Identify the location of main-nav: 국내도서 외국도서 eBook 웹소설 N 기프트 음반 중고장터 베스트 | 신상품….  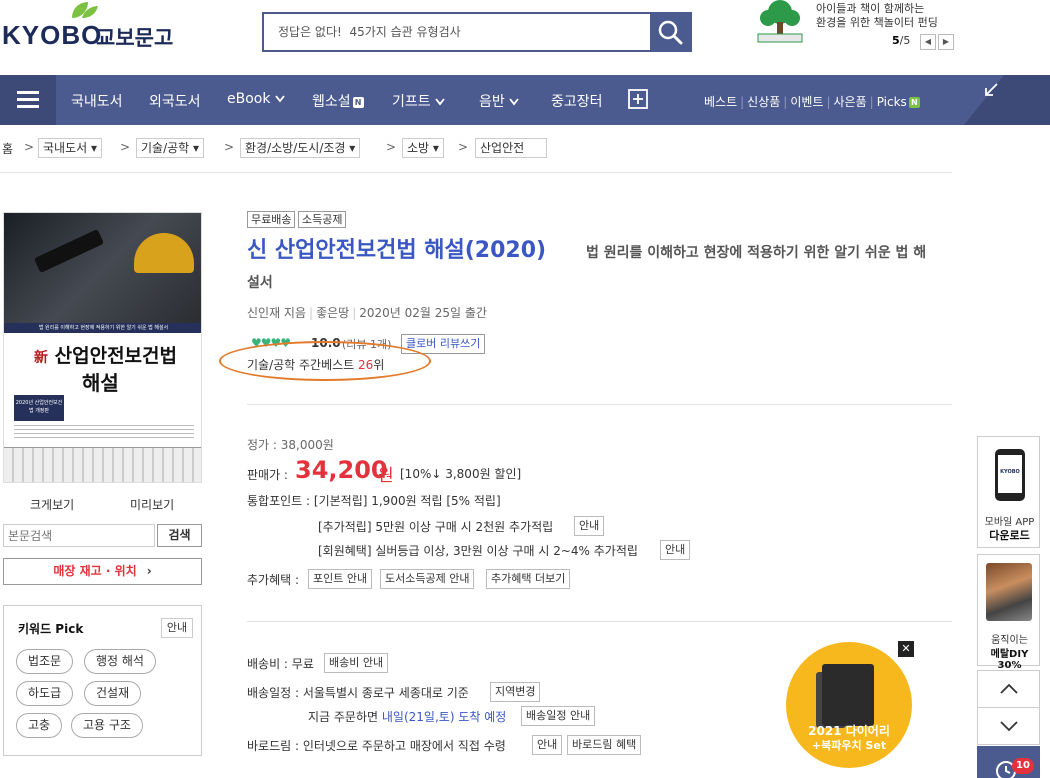
(525, 100).